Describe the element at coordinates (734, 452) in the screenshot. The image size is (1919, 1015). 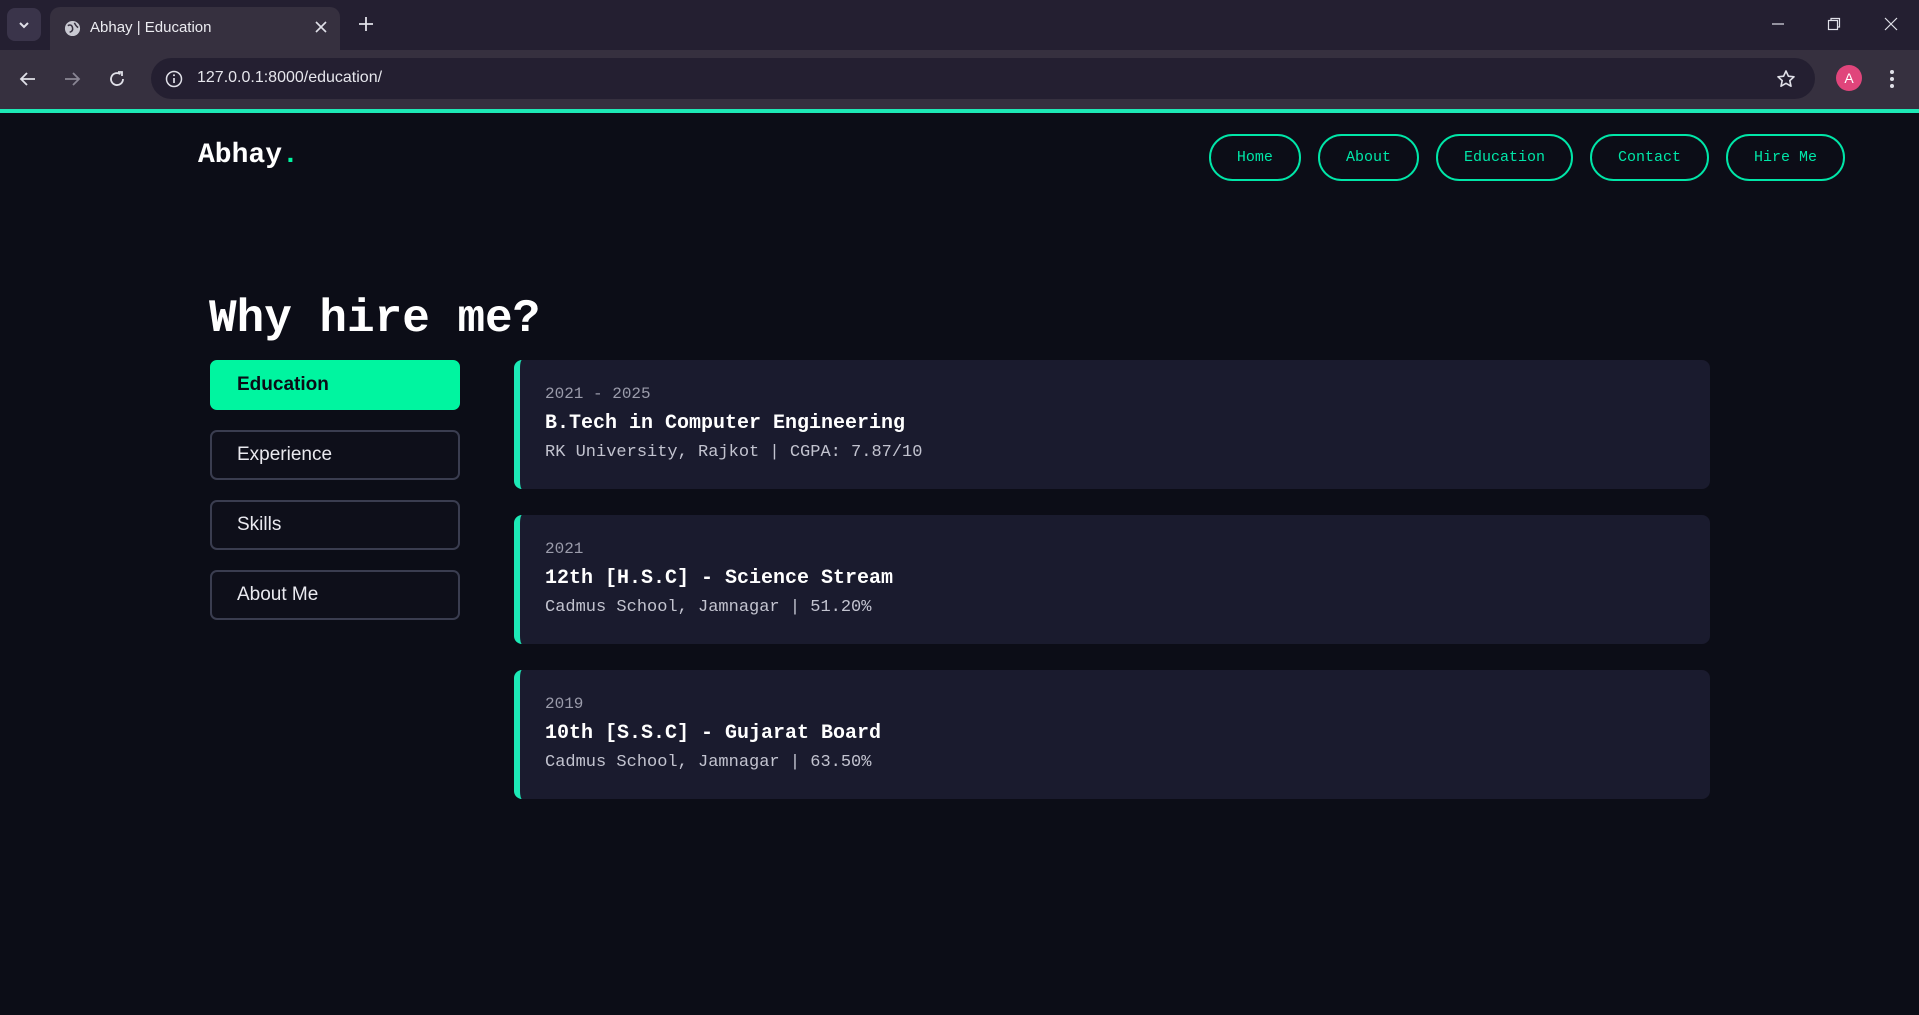
I see `education-detail: RK University, Rajkot | CGPA: 7.87/10` at that location.